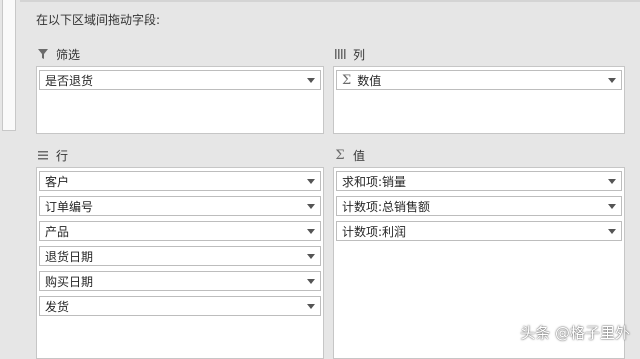 This screenshot has width=640, height=359. What do you see at coordinates (180, 306) in the screenshot?
I see `field-chip: 发货` at bounding box center [180, 306].